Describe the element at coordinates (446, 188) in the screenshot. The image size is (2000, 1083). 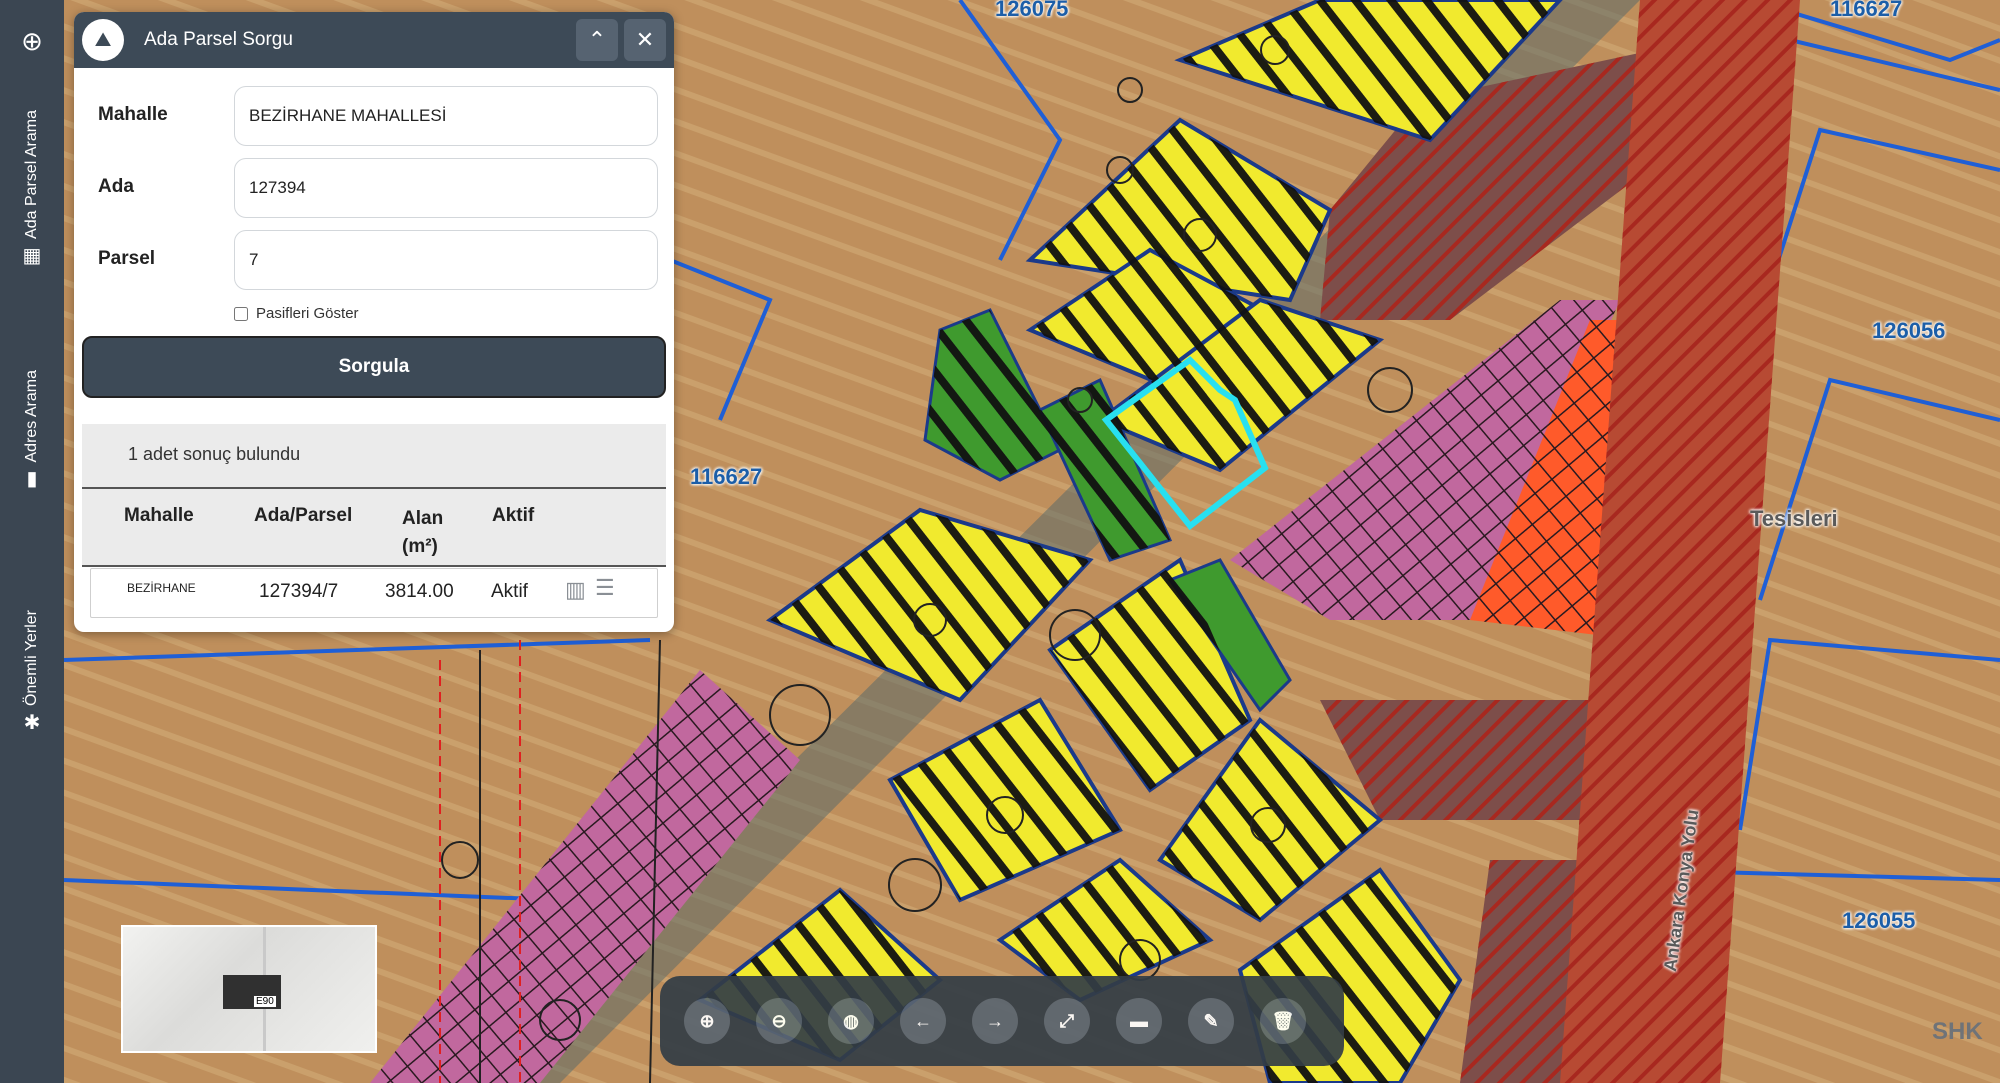
I see `ada-field` at that location.